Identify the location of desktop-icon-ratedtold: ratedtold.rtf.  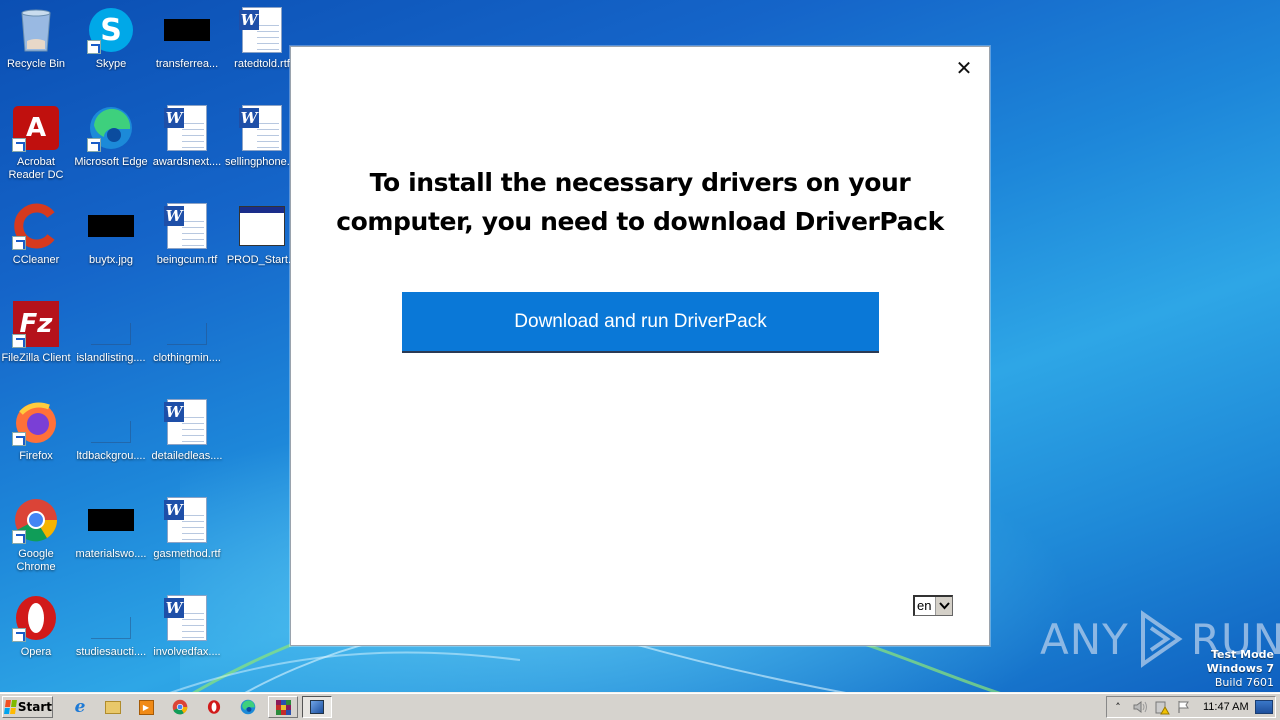
(262, 45).